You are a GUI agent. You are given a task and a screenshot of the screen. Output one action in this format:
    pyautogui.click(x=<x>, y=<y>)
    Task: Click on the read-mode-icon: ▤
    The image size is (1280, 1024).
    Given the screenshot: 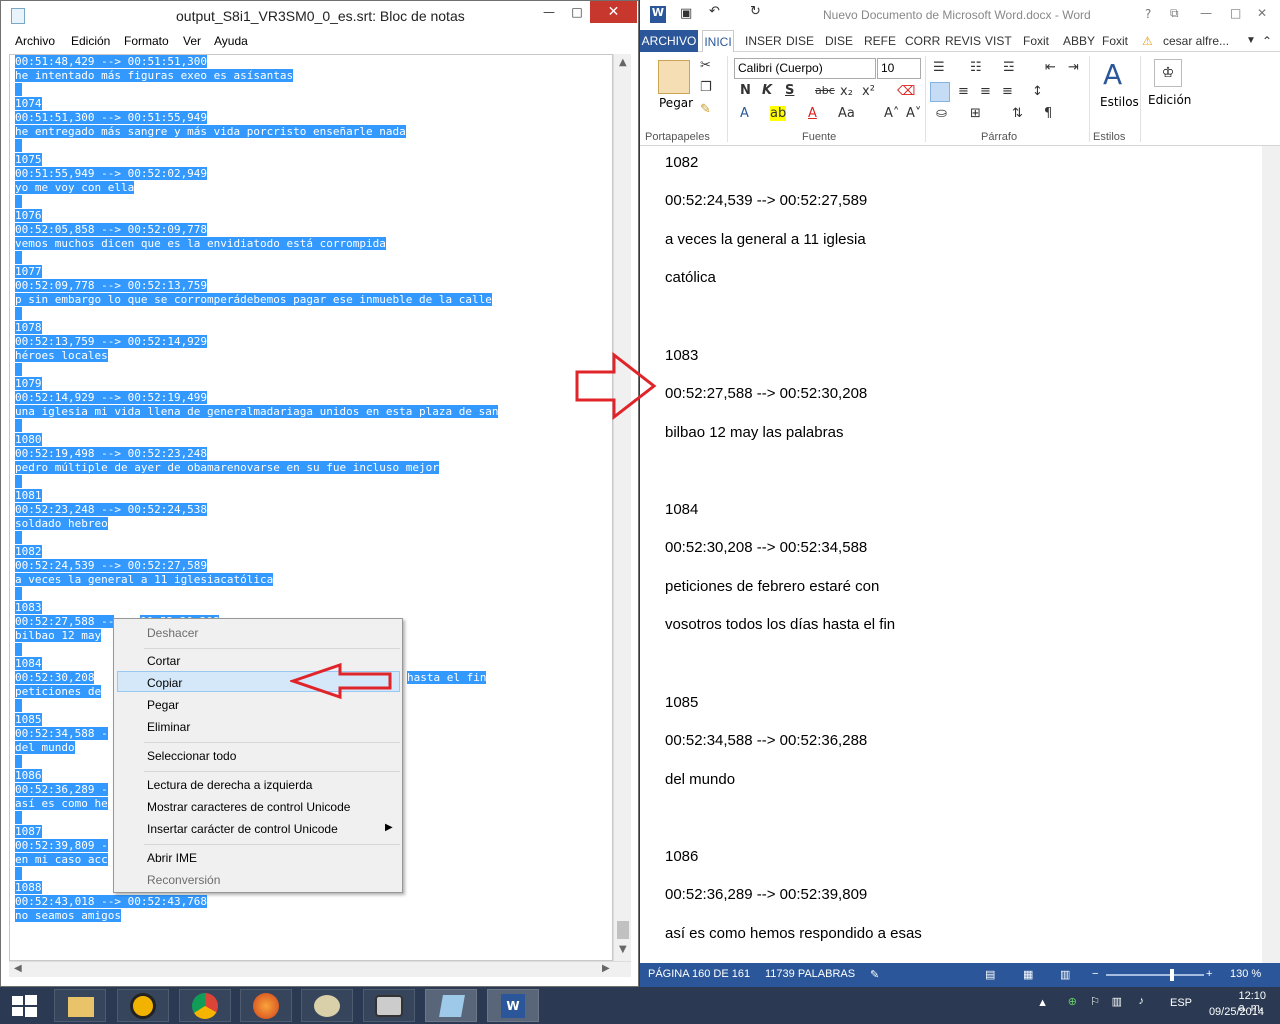 What is the action you would take?
    pyautogui.click(x=990, y=974)
    